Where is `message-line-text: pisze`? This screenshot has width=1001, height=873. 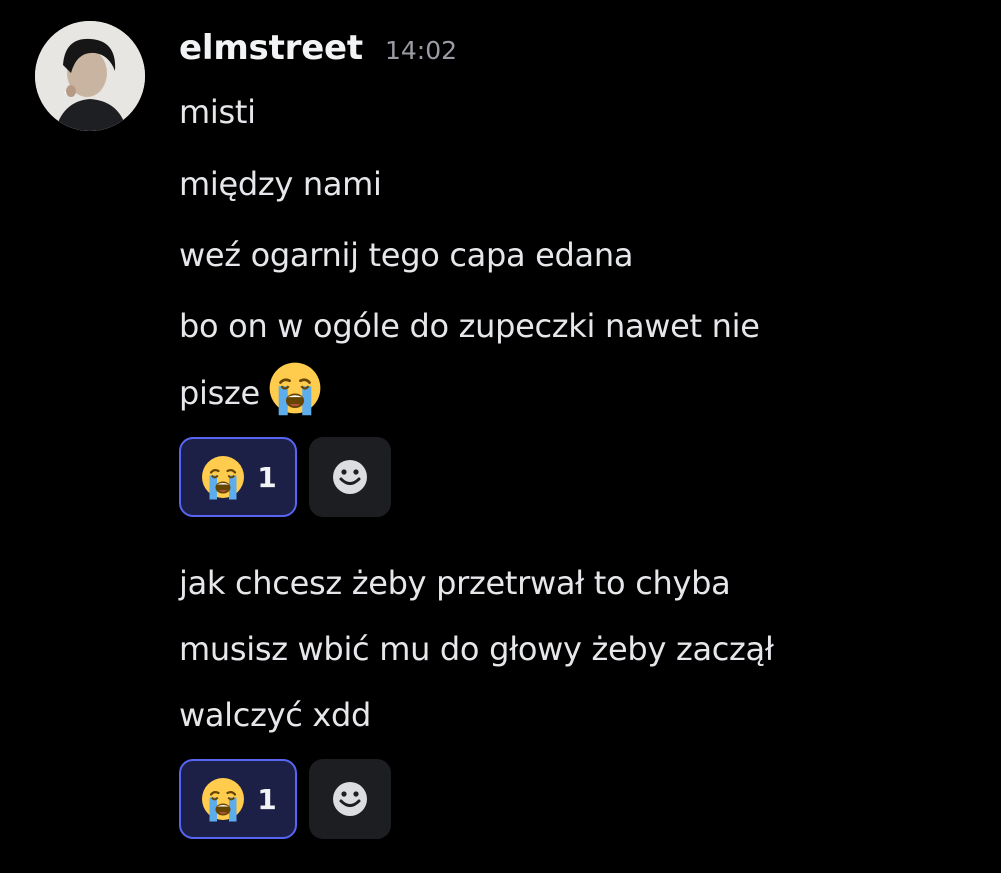
message-line-text: pisze is located at coordinates (219, 393).